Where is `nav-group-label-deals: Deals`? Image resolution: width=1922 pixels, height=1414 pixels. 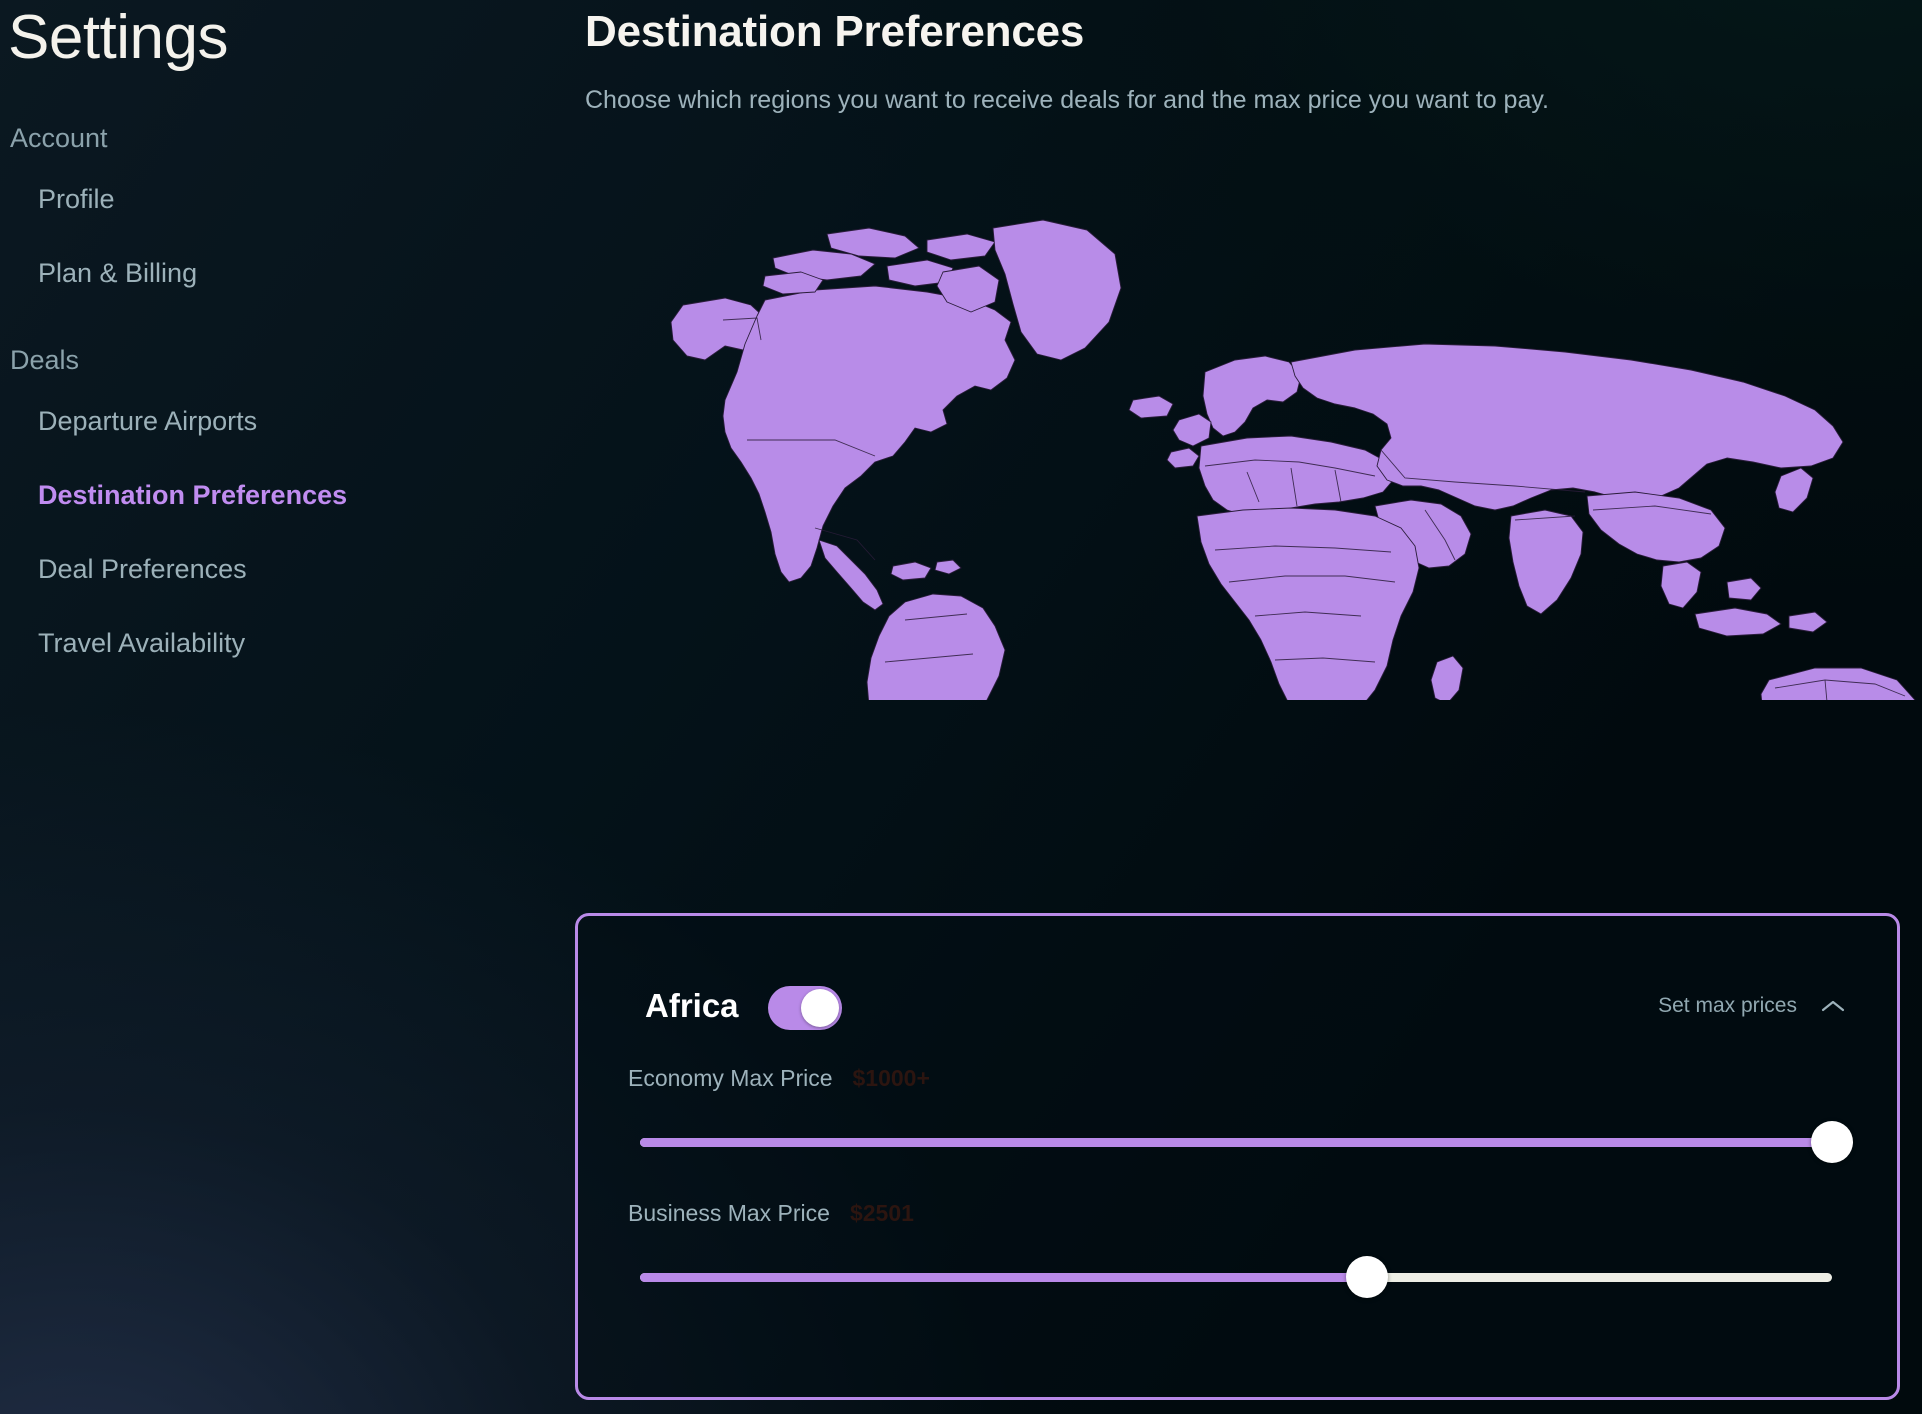
nav-group-label-deals: Deals is located at coordinates (45, 360).